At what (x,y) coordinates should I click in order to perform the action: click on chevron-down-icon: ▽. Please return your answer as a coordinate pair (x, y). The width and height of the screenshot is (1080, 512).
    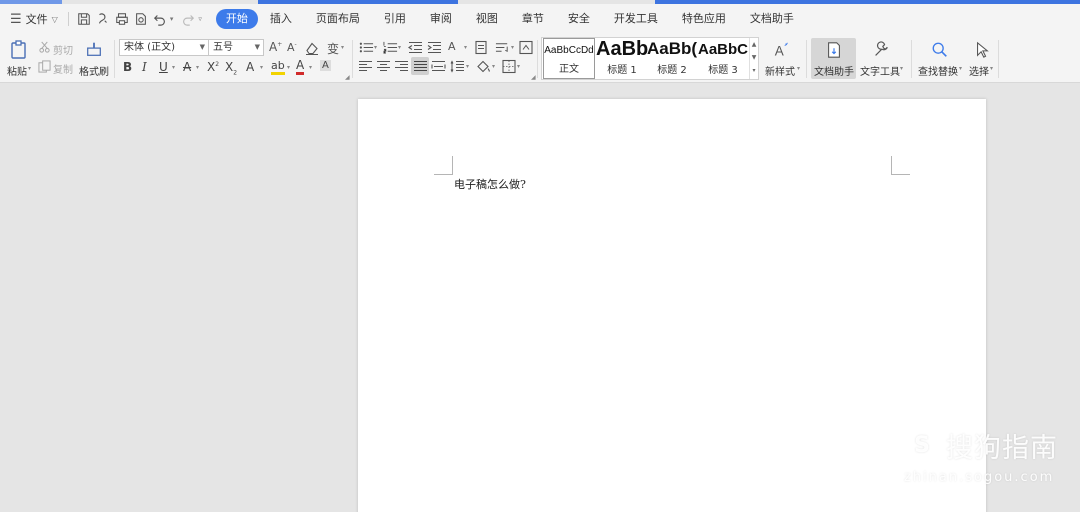
    Looking at the image, I should click on (54, 19).